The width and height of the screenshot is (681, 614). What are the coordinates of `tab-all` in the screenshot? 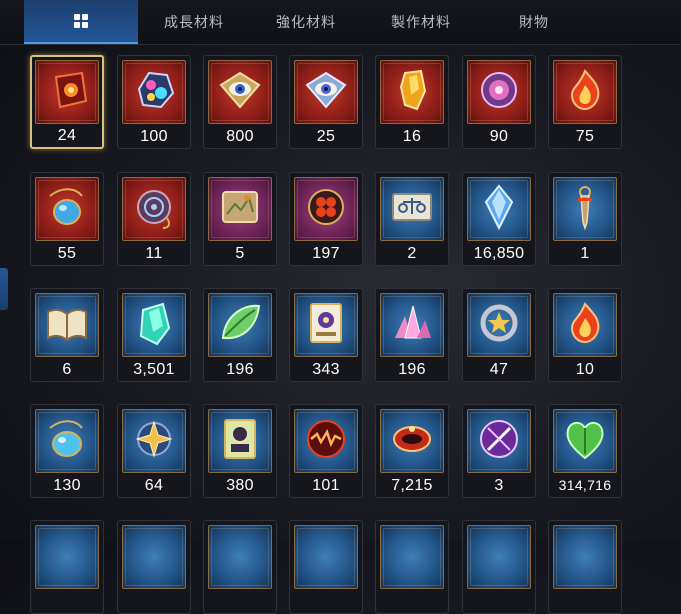 It's located at (81, 22).